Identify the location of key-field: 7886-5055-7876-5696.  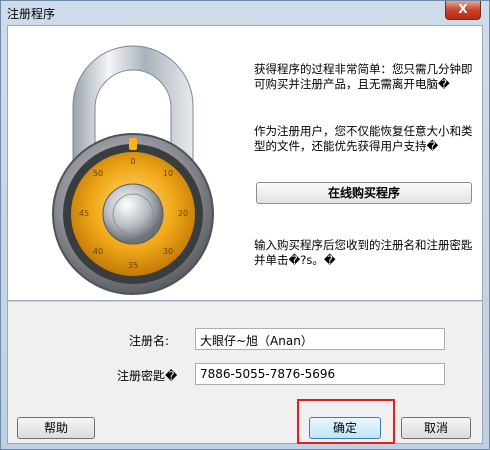
(320, 374).